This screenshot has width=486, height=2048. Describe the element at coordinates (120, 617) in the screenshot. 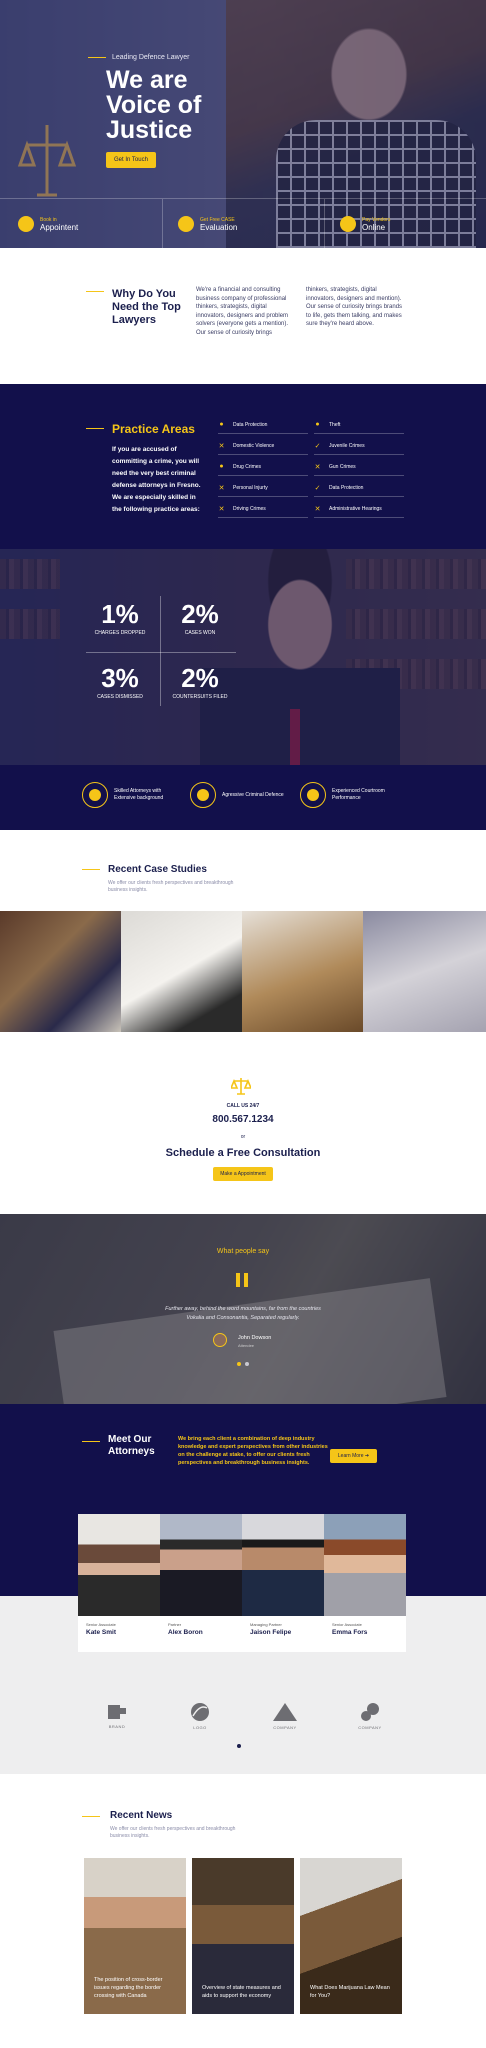

I see `stat-charges-dropped: 1% CHARGES DROPPED` at that location.